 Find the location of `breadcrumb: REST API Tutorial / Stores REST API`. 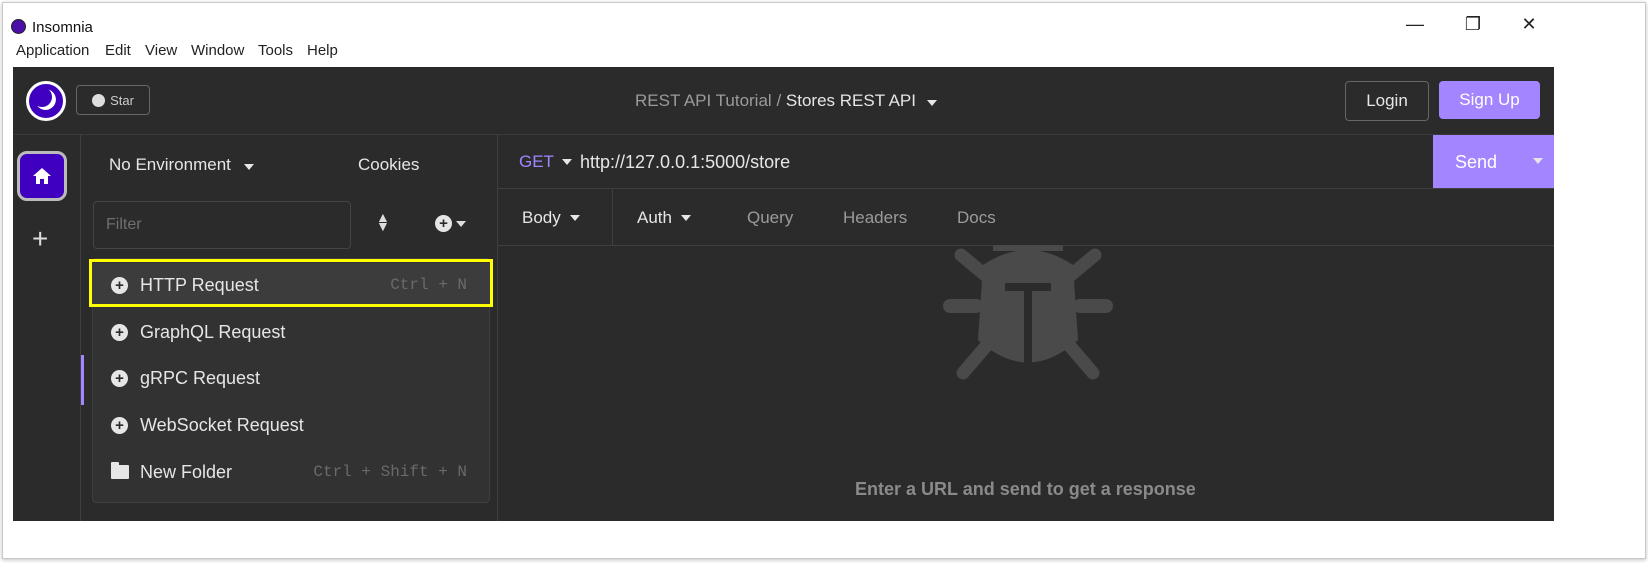

breadcrumb: REST API Tutorial / Stores REST API is located at coordinates (786, 101).